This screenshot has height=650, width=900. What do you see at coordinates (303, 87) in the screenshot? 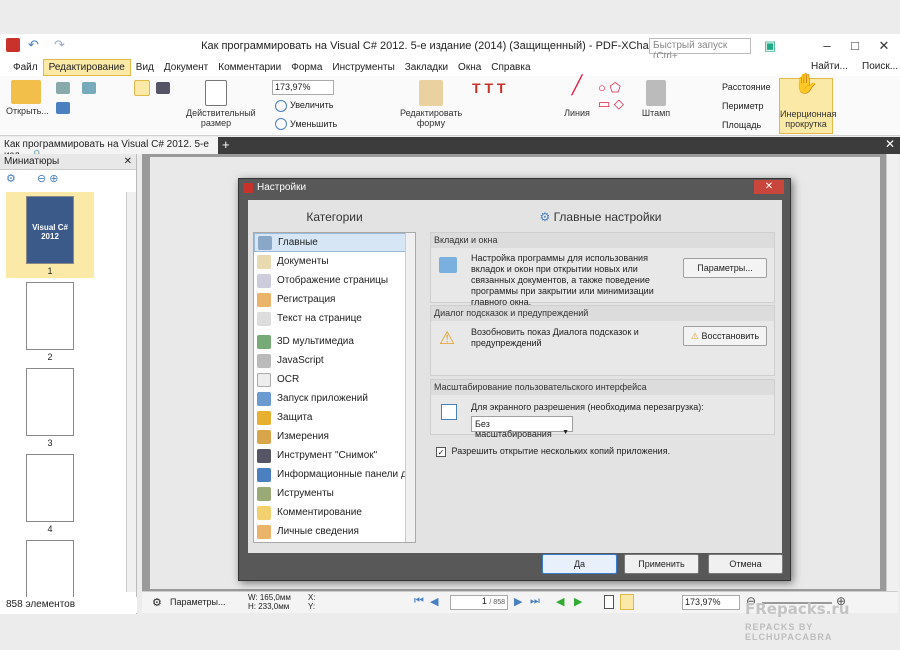
I see `zoom-select: 173,97%` at bounding box center [303, 87].